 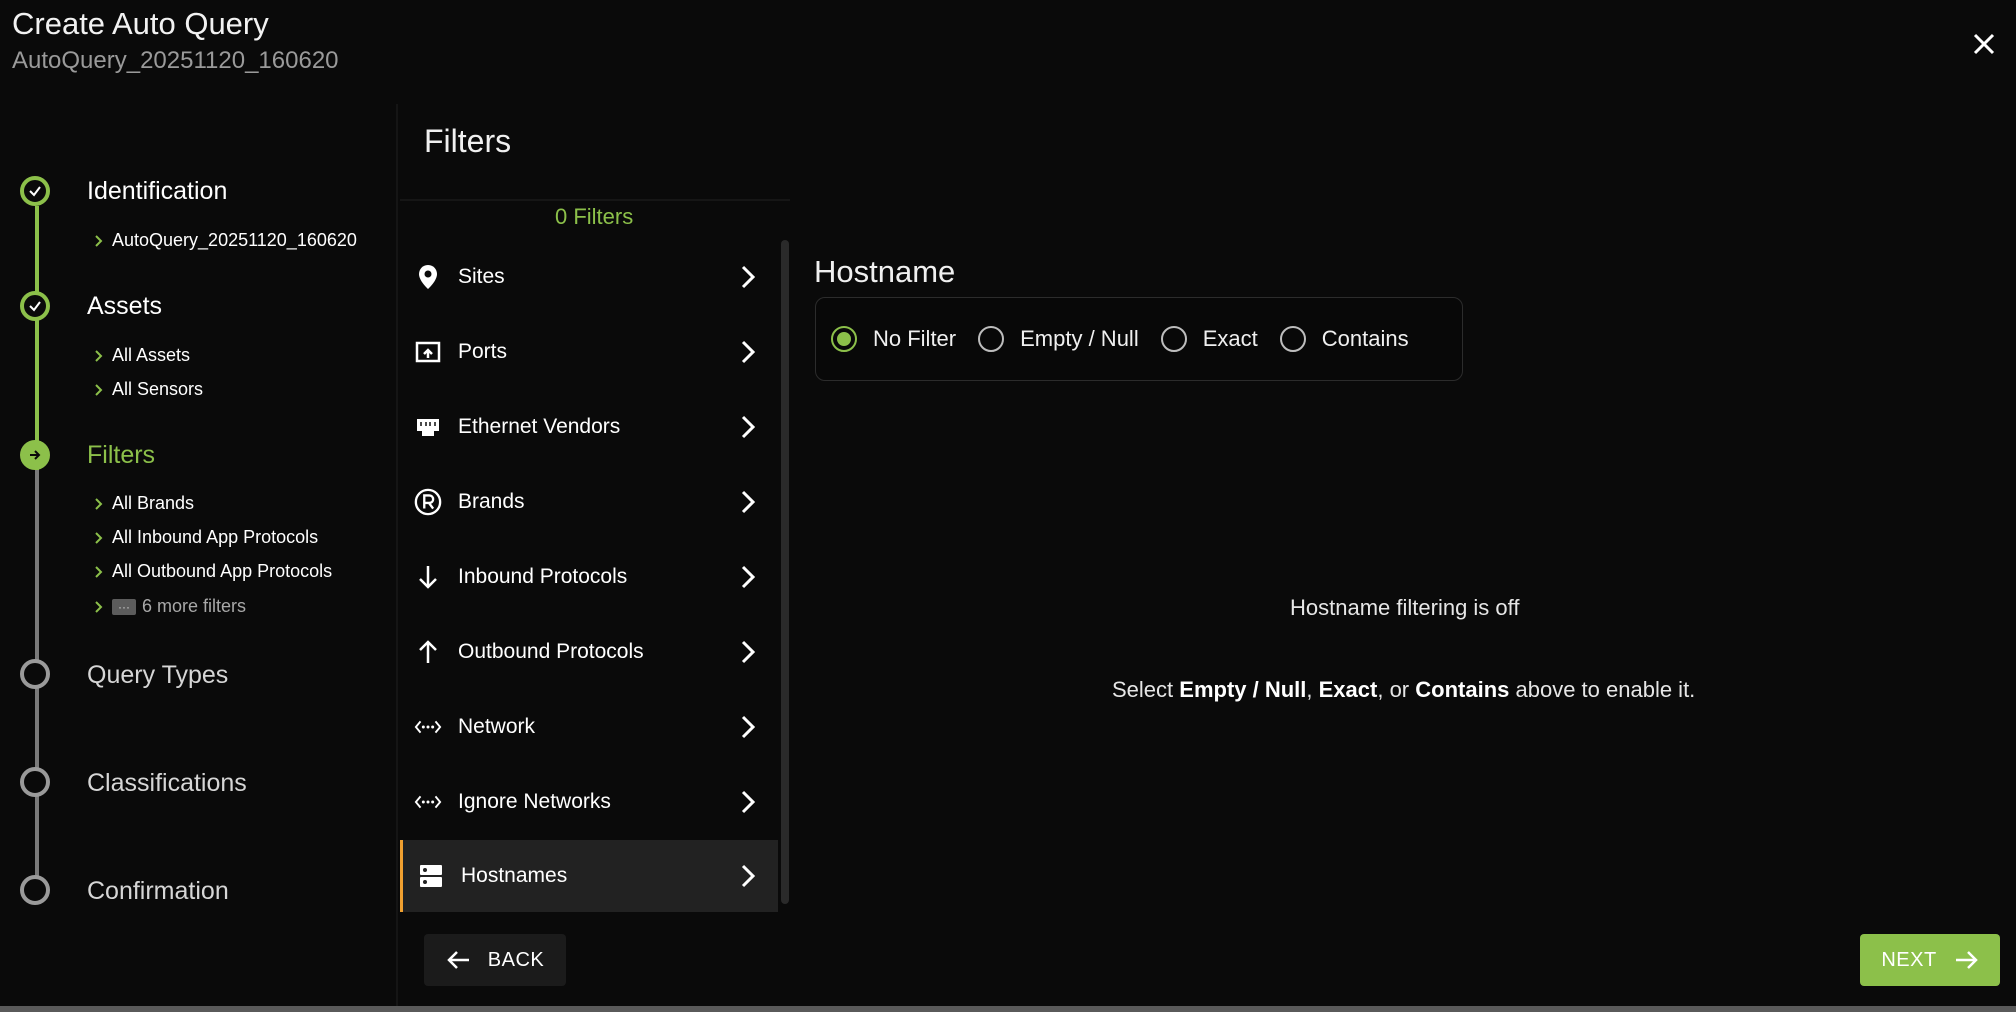 What do you see at coordinates (151, 355) in the screenshot?
I see `assets-summary-label: All Assets` at bounding box center [151, 355].